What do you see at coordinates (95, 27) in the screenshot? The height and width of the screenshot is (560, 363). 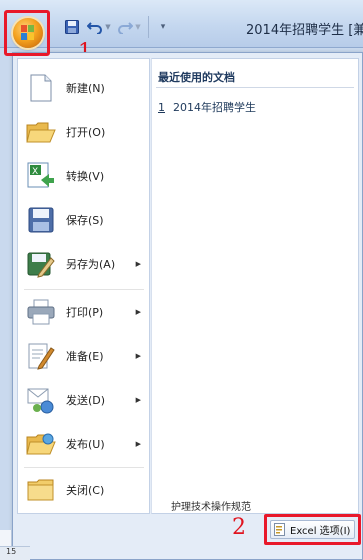 I see `undo-icon` at bounding box center [95, 27].